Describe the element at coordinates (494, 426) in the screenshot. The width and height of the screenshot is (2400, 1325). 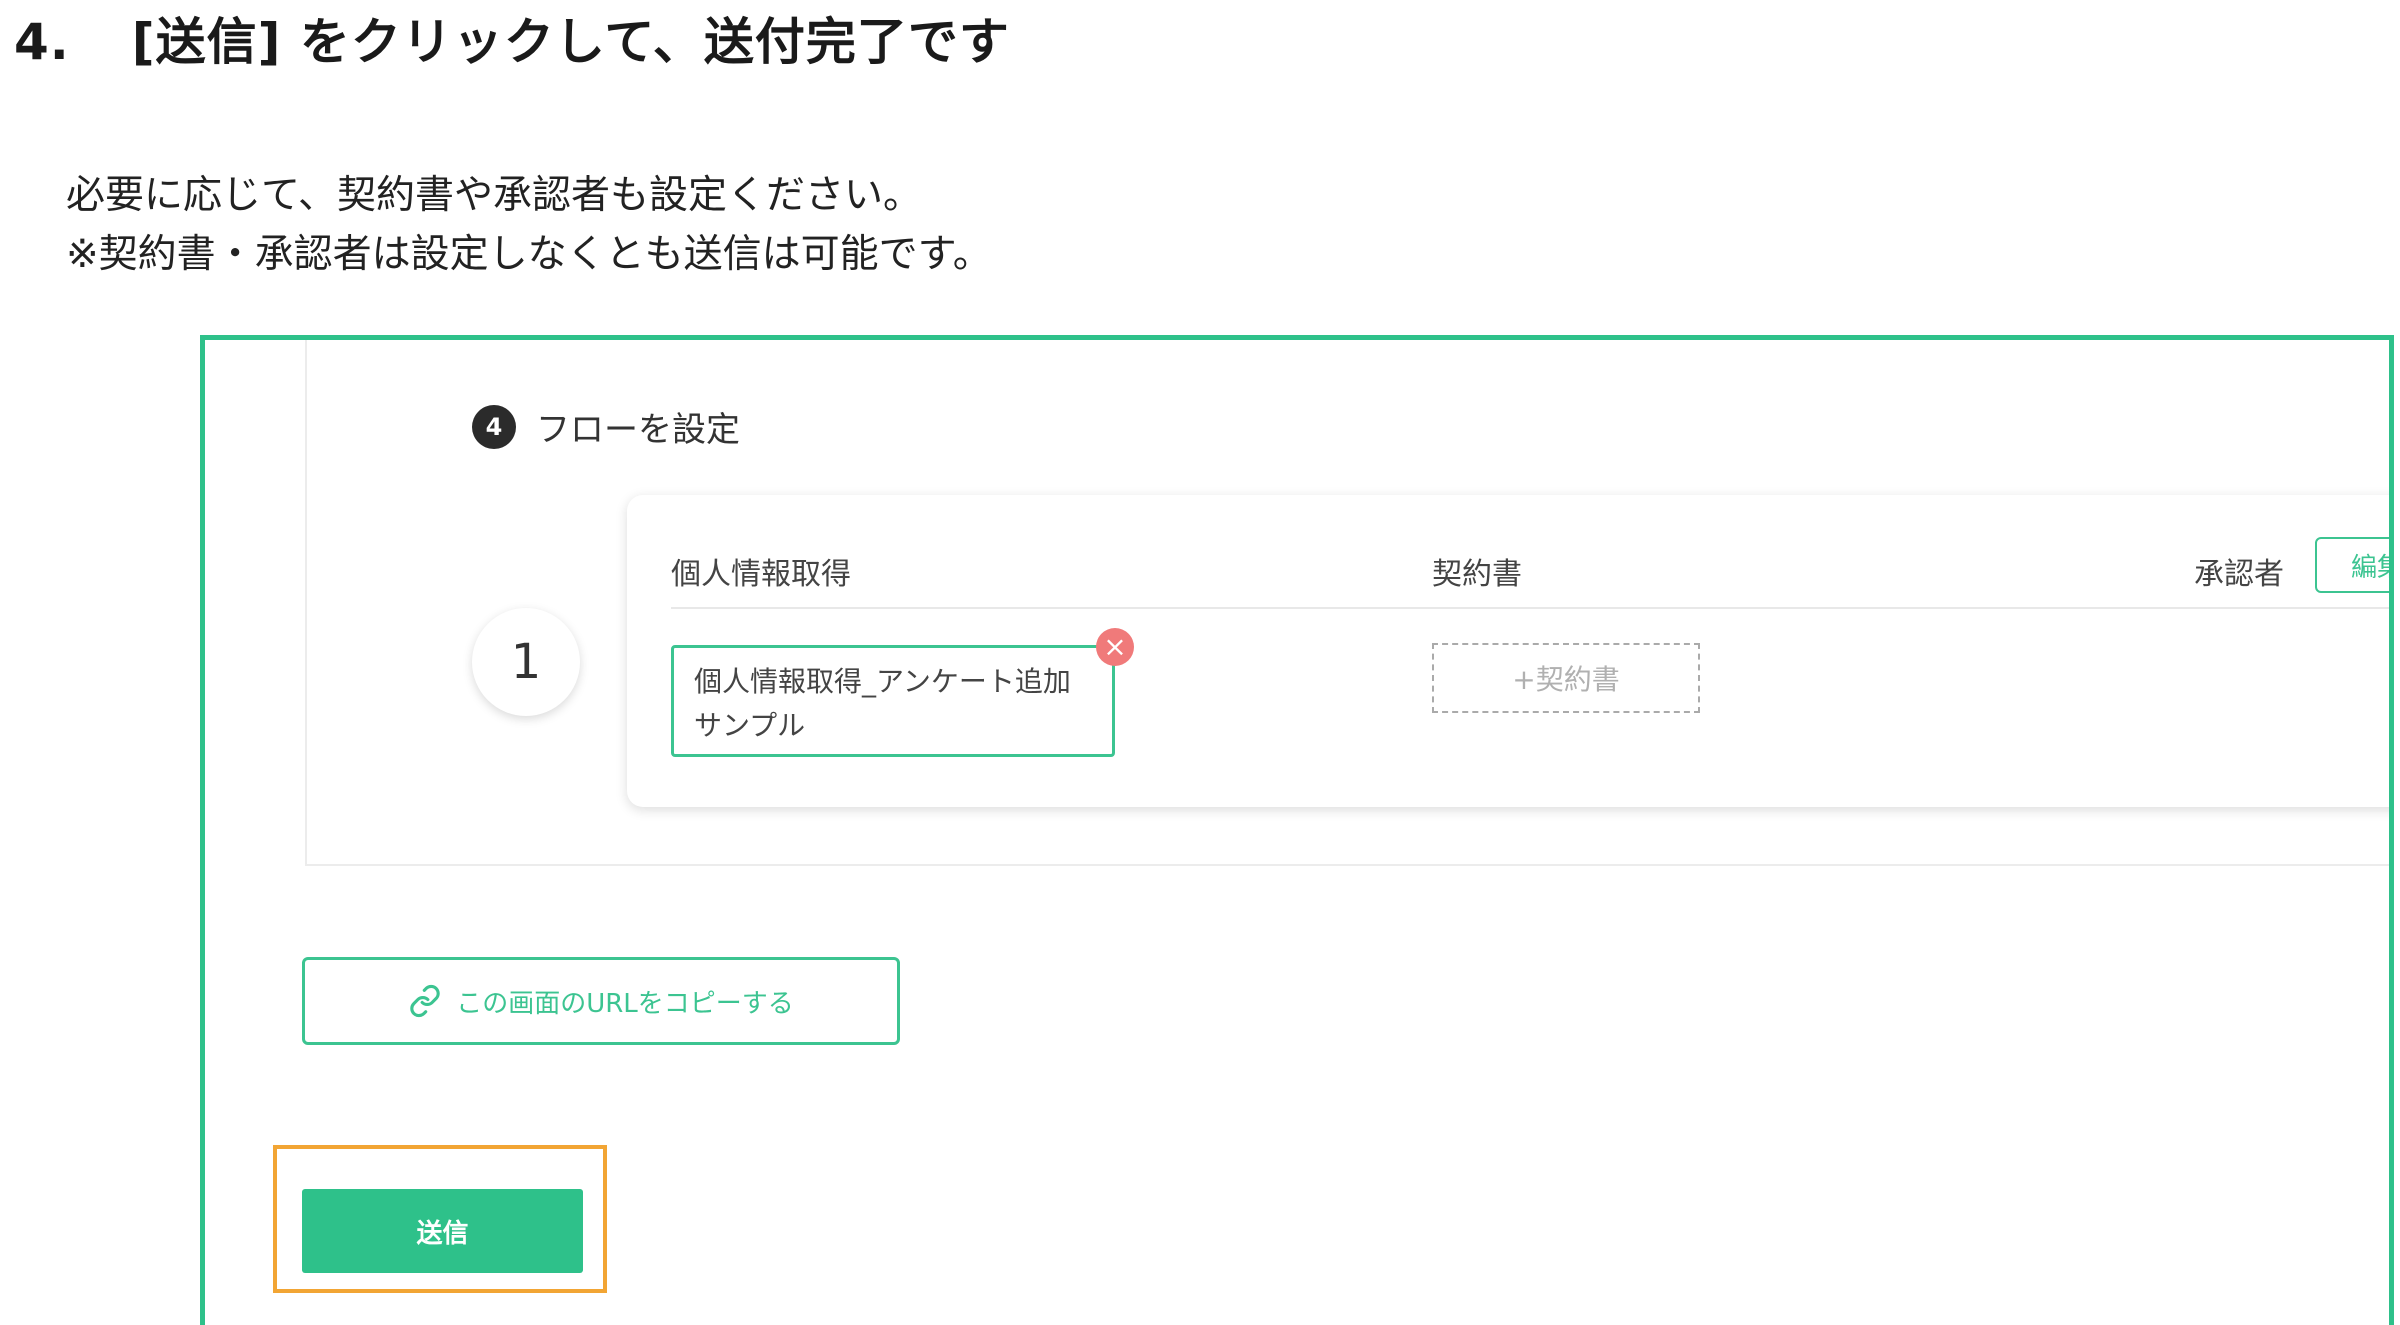
I see `step-4-badge: 4` at that location.